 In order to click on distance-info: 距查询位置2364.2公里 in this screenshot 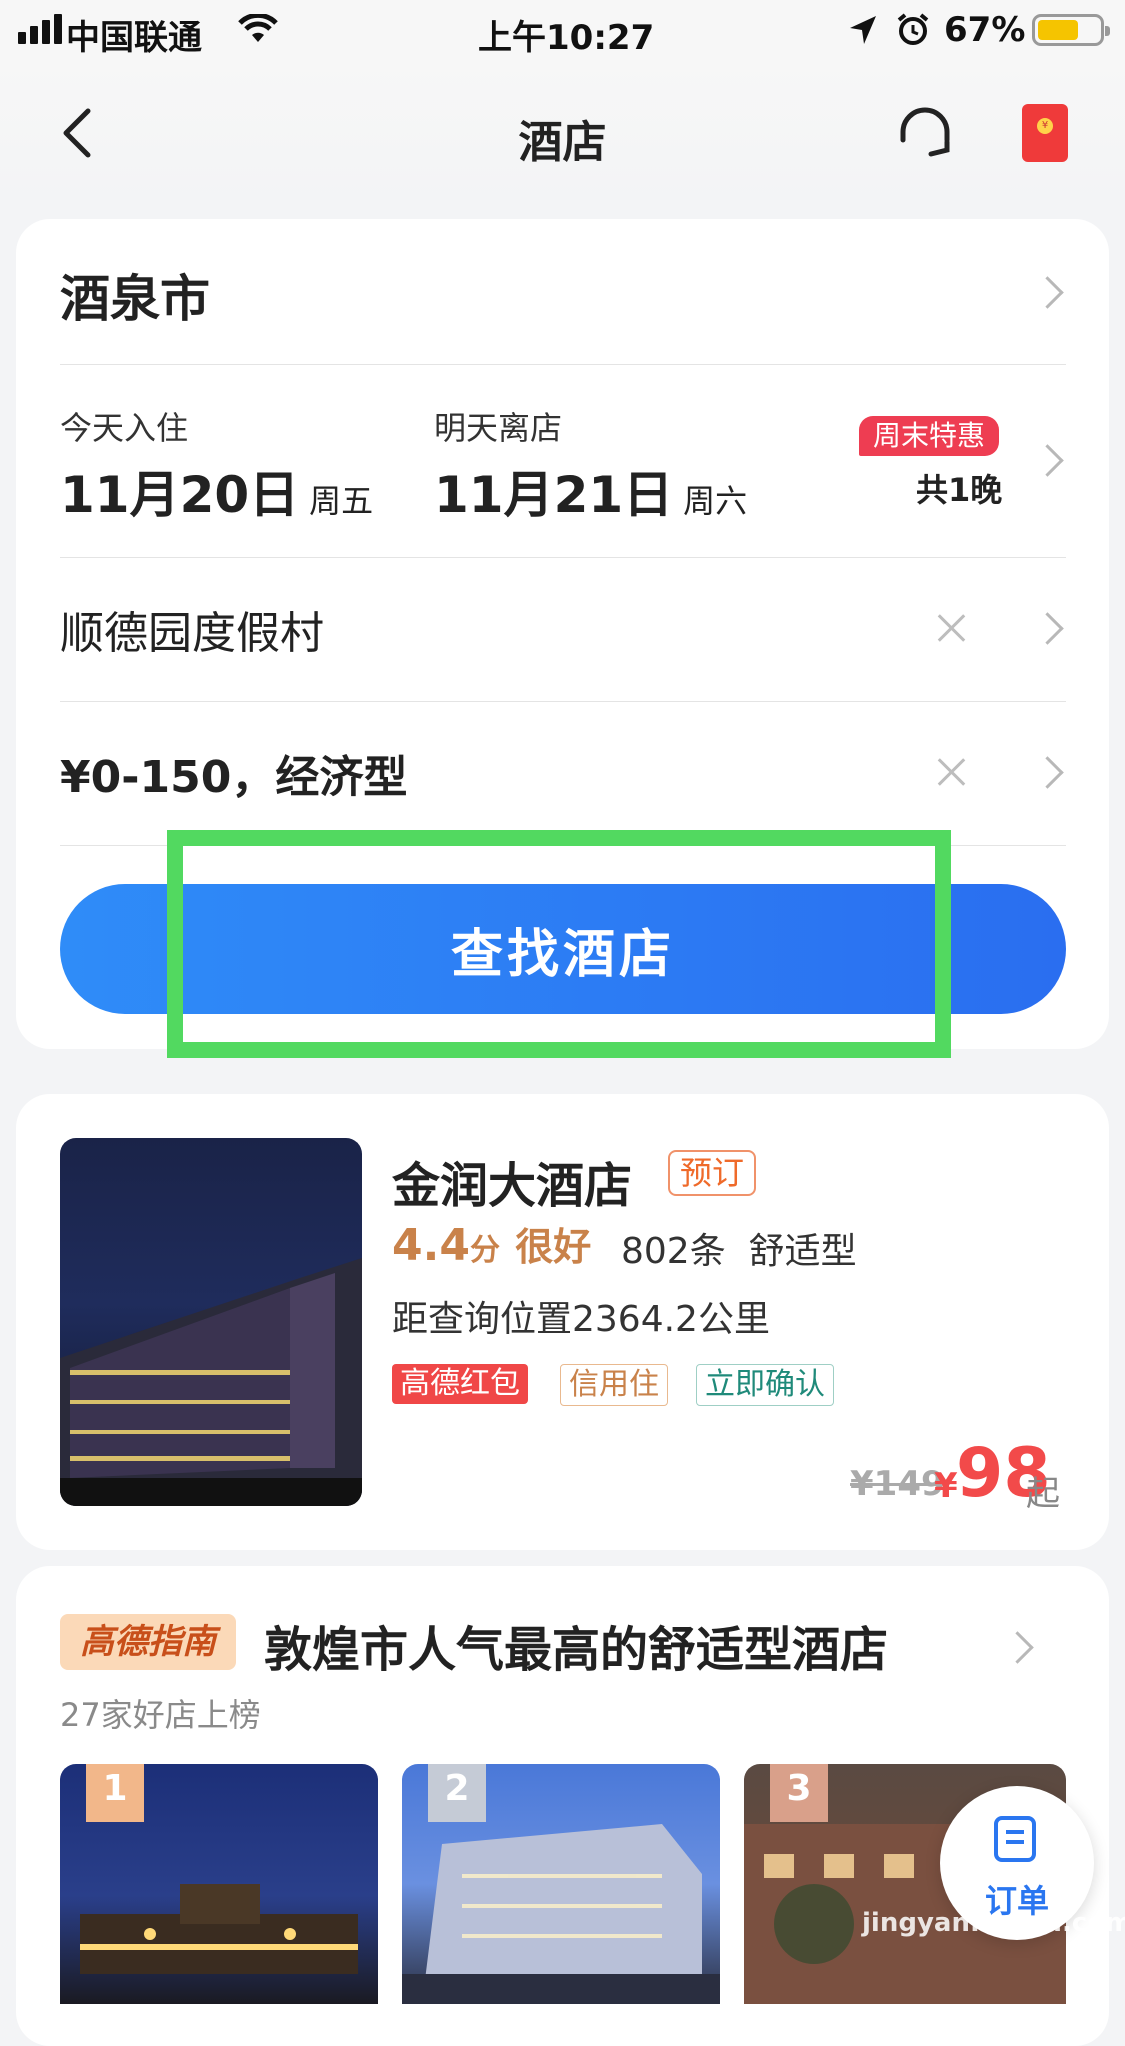, I will do `click(581, 1319)`.